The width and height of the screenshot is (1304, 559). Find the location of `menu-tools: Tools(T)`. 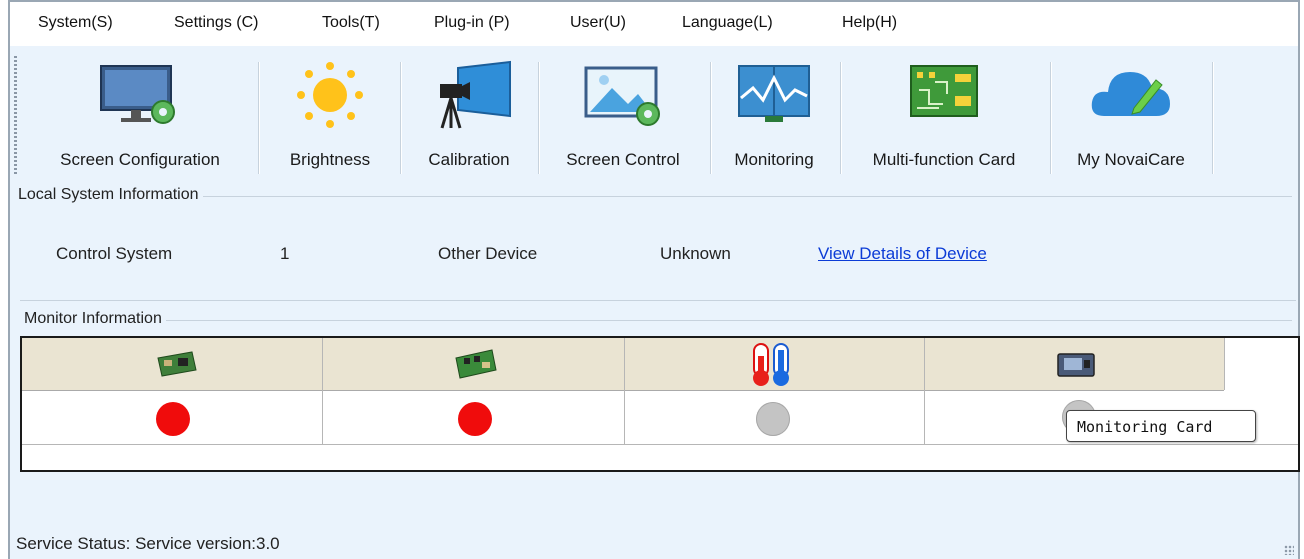

menu-tools: Tools(T) is located at coordinates (351, 23).